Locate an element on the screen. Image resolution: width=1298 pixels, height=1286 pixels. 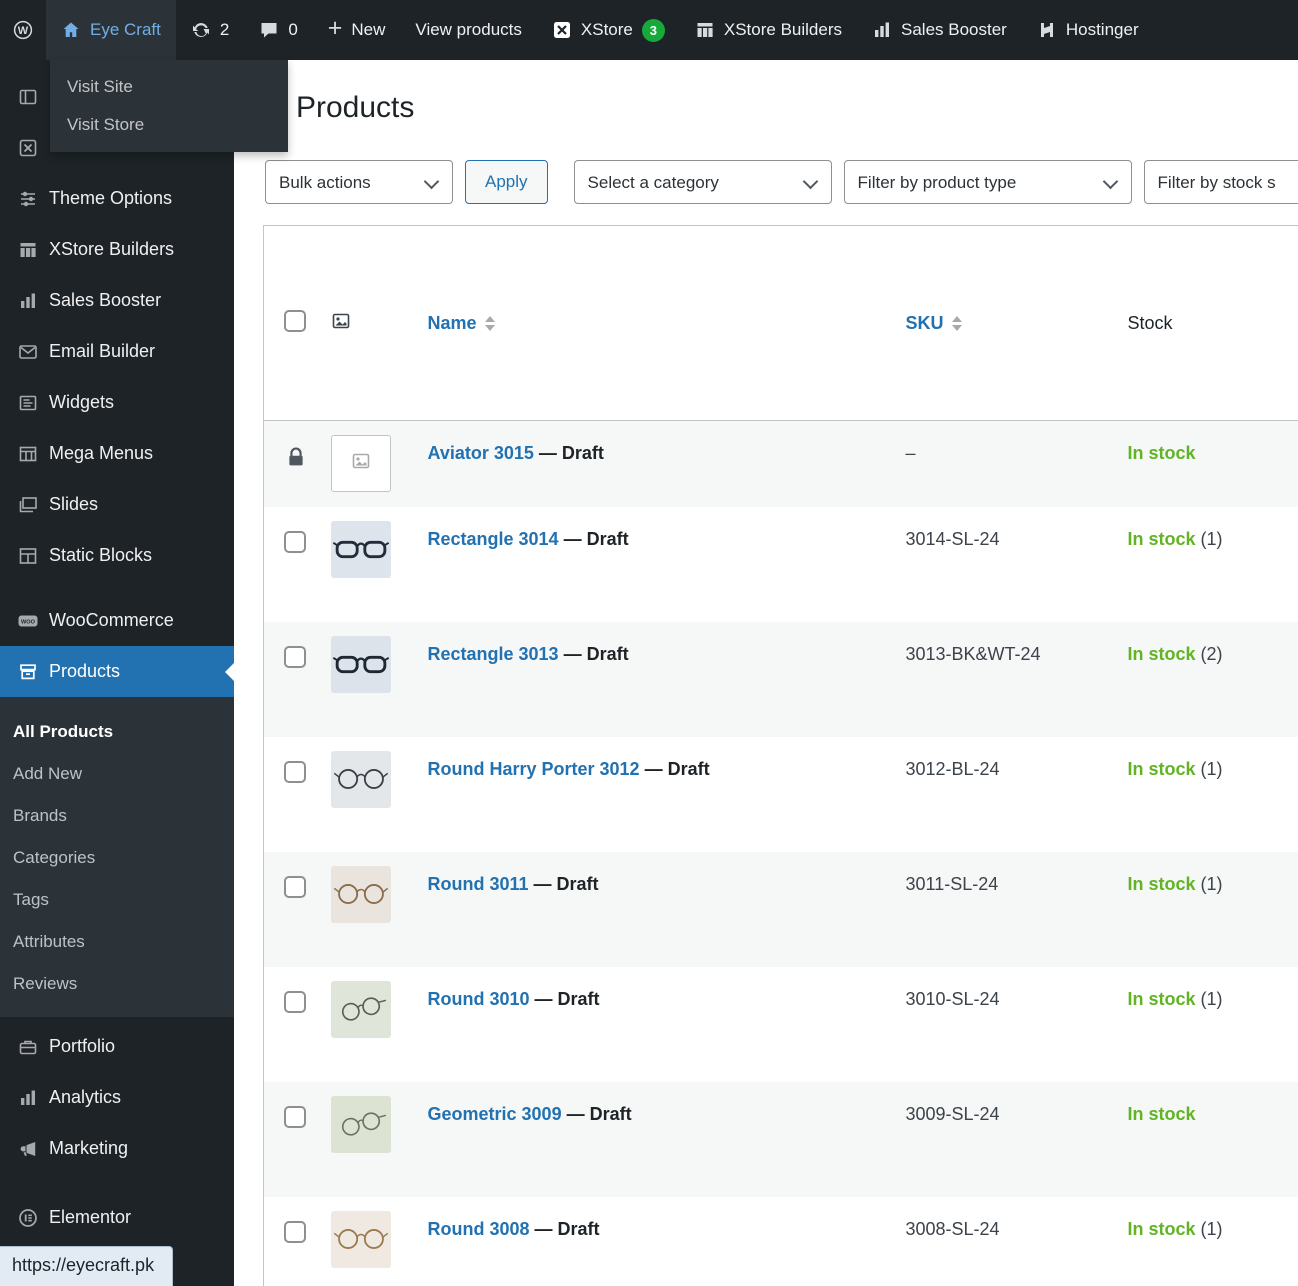
xstore-builders-menu-button: XStore Builders is located at coordinates (768, 30).